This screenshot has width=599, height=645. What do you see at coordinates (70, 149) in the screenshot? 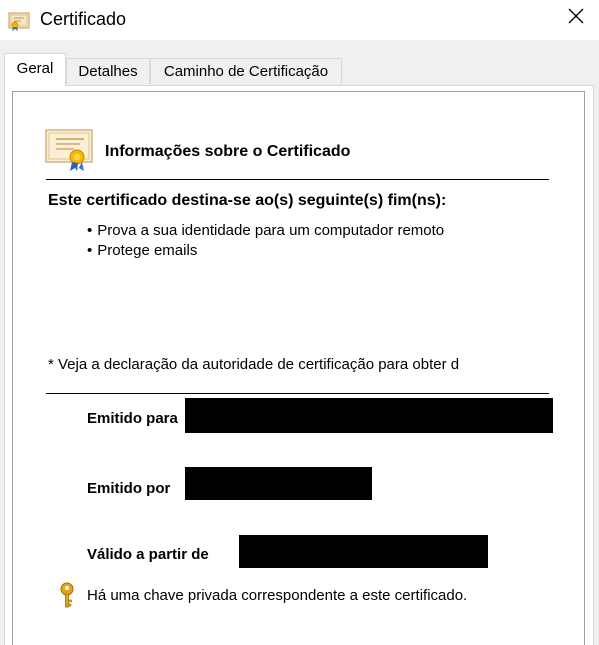
I see `certificate-info-icon` at bounding box center [70, 149].